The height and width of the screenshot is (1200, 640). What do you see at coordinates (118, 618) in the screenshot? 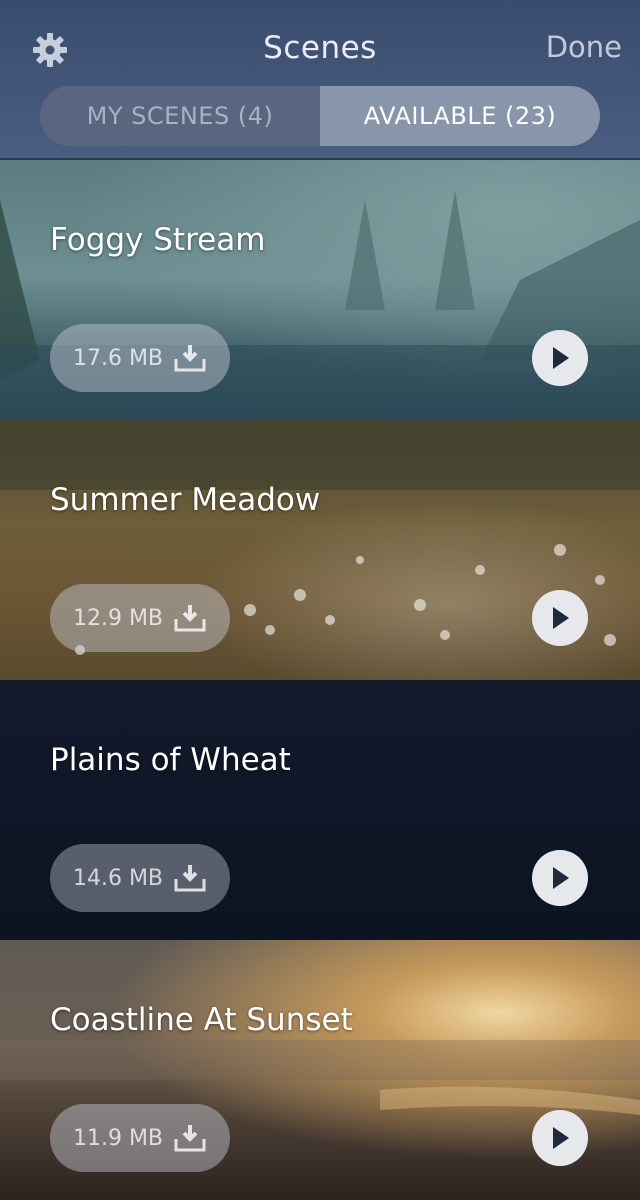
I see `file-size: 12.9 MB` at bounding box center [118, 618].